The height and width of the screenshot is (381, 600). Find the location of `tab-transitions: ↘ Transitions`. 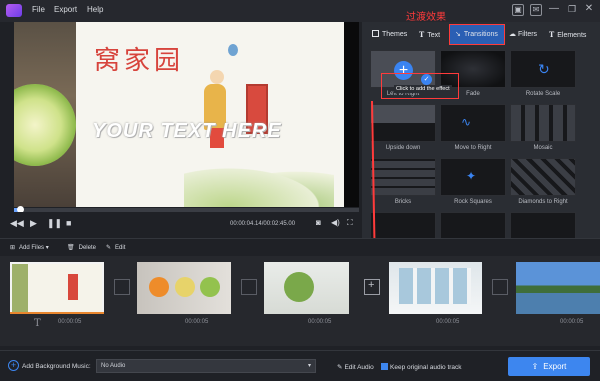

tab-transitions: ↘ Transitions is located at coordinates (476, 34).